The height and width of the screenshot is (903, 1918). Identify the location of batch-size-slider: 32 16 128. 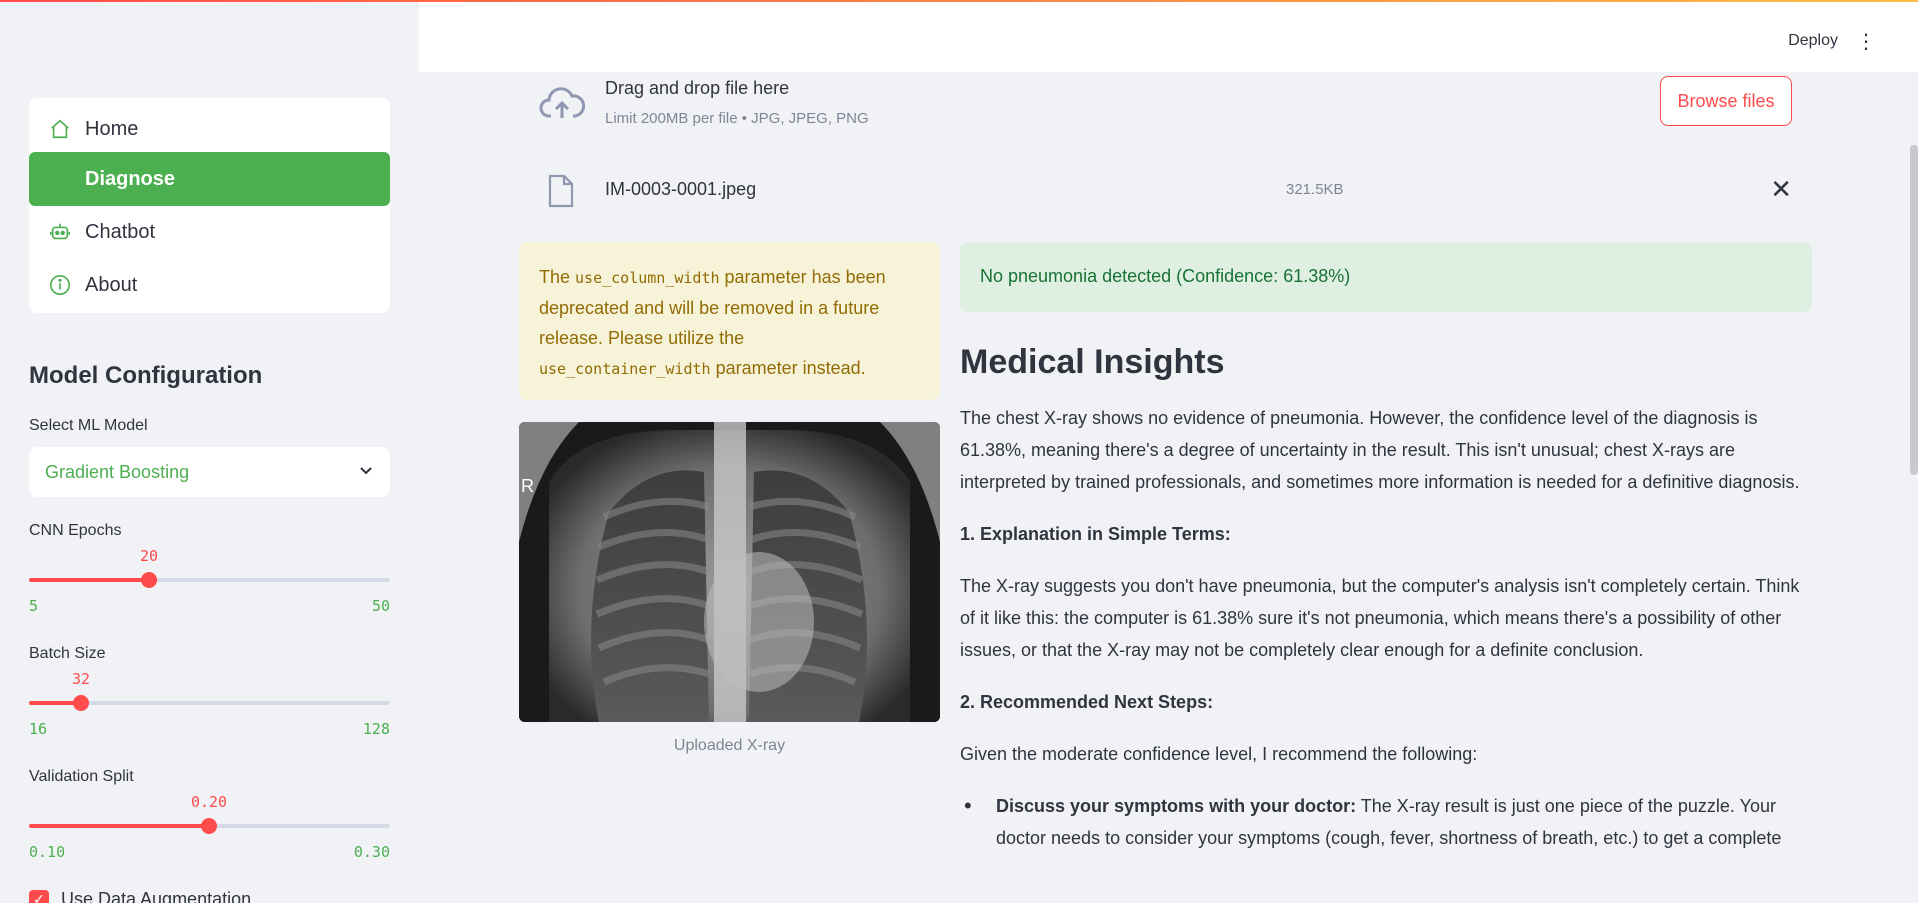
(209, 705).